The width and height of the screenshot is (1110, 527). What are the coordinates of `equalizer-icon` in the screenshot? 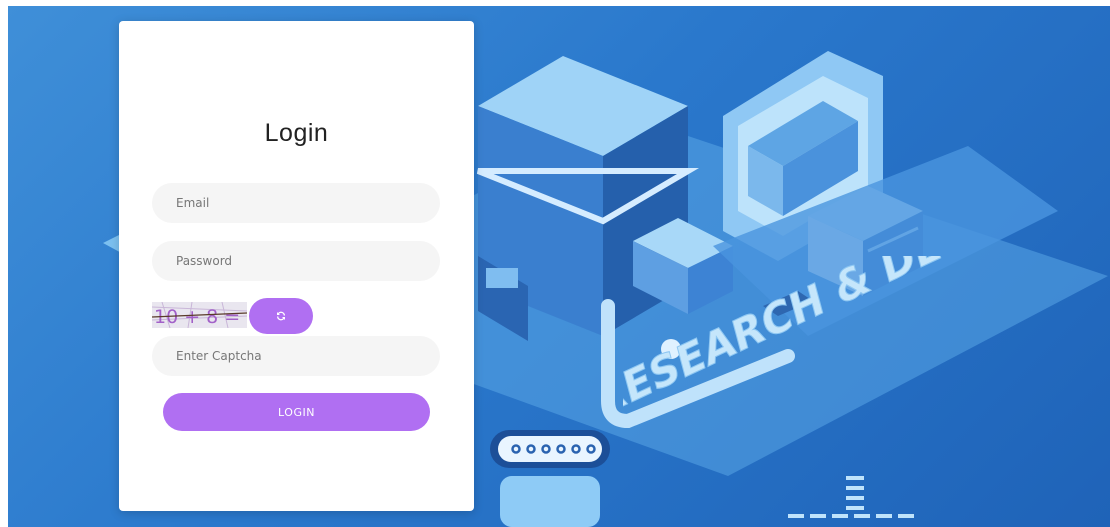 It's located at (851, 497).